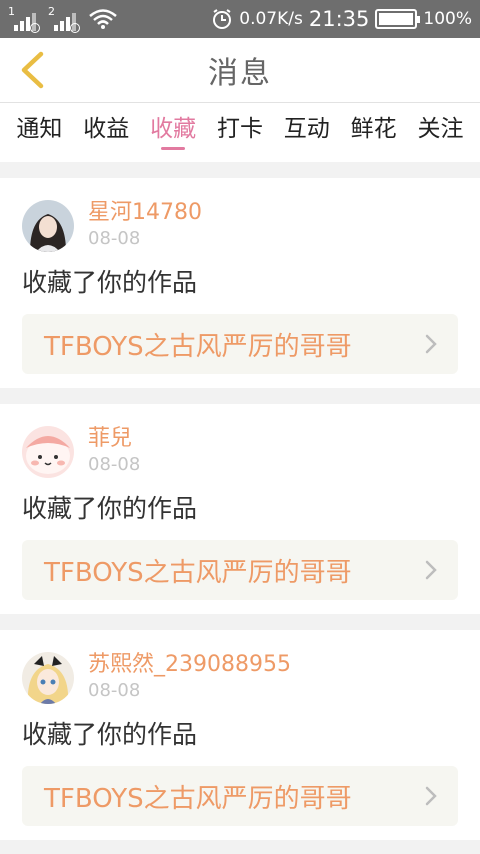 The width and height of the screenshot is (480, 854). What do you see at coordinates (24, 19) in the screenshot?
I see `sim1-signal-icon: 1` at bounding box center [24, 19].